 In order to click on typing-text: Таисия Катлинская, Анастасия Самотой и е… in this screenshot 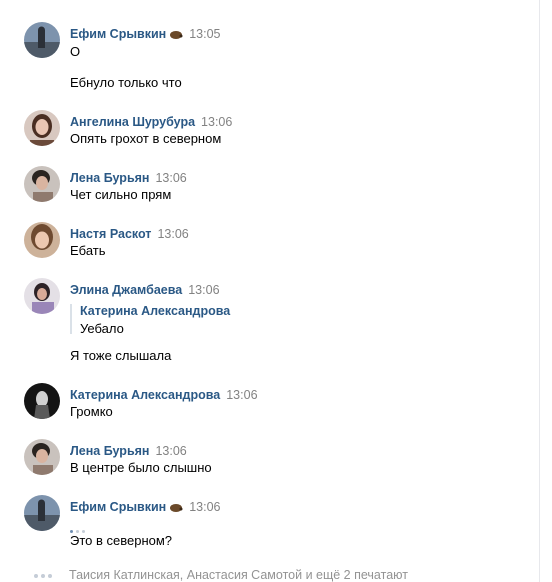, I will do `click(238, 575)`.